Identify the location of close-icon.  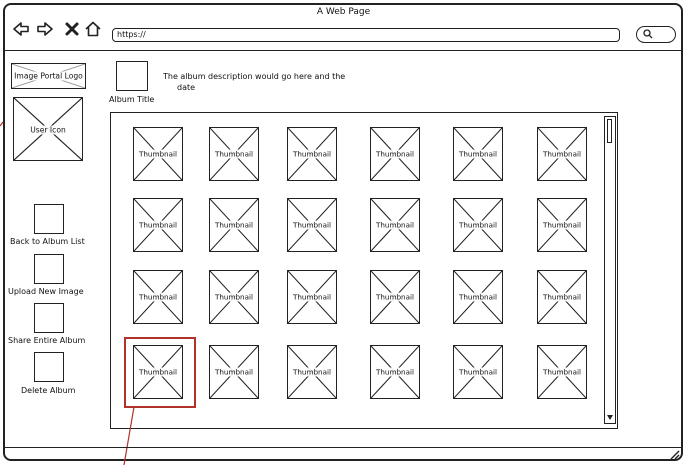
(72, 29).